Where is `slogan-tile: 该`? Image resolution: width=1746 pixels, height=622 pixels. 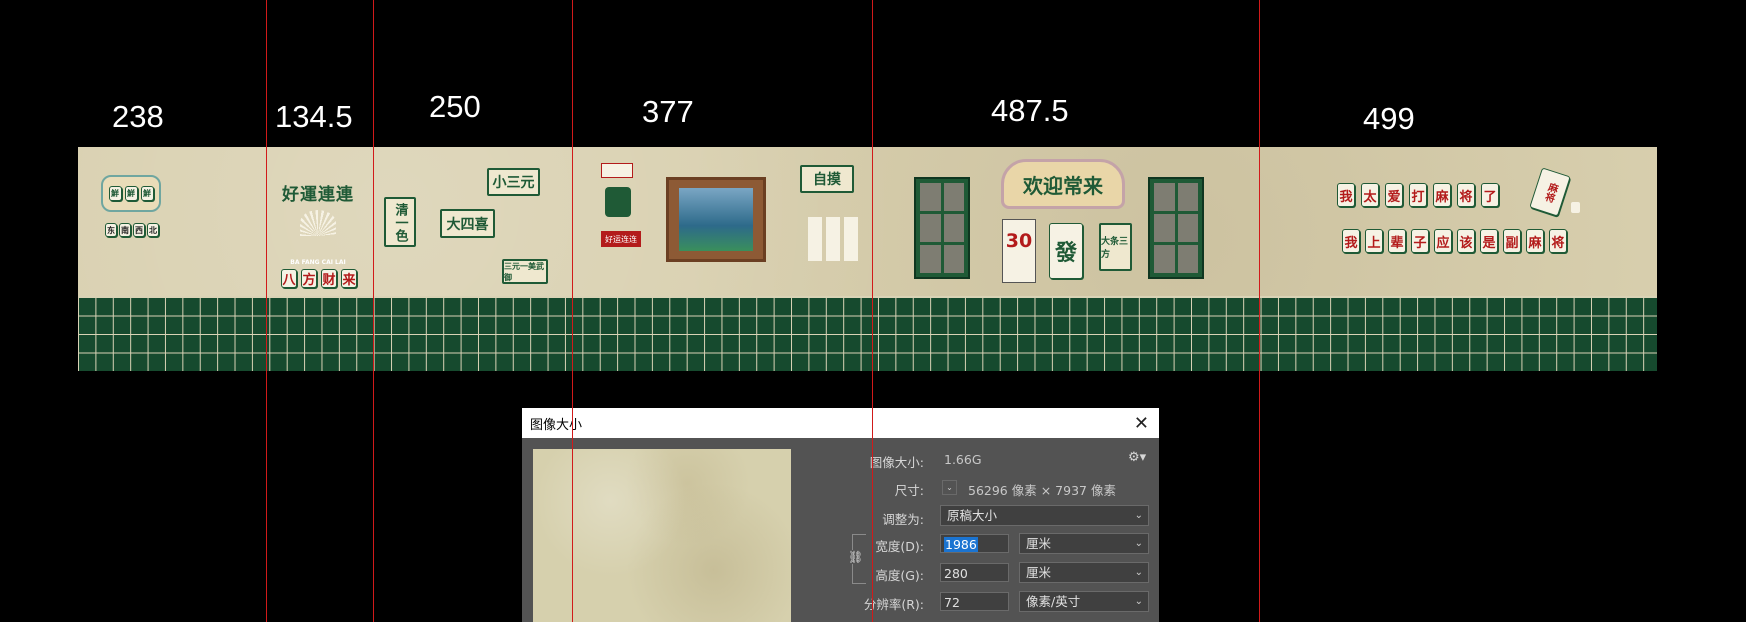 slogan-tile: 该 is located at coordinates (1466, 241).